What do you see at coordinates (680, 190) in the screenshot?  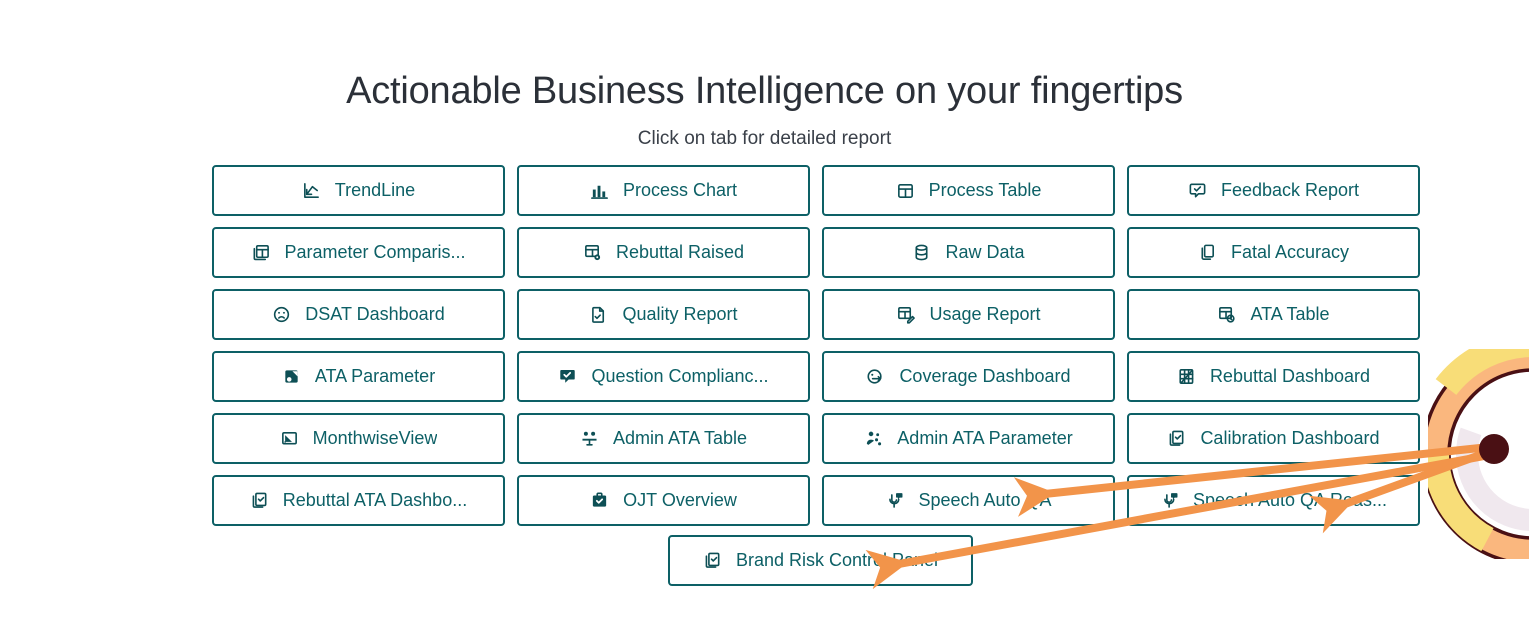 I see `tab-label: Process Chart` at bounding box center [680, 190].